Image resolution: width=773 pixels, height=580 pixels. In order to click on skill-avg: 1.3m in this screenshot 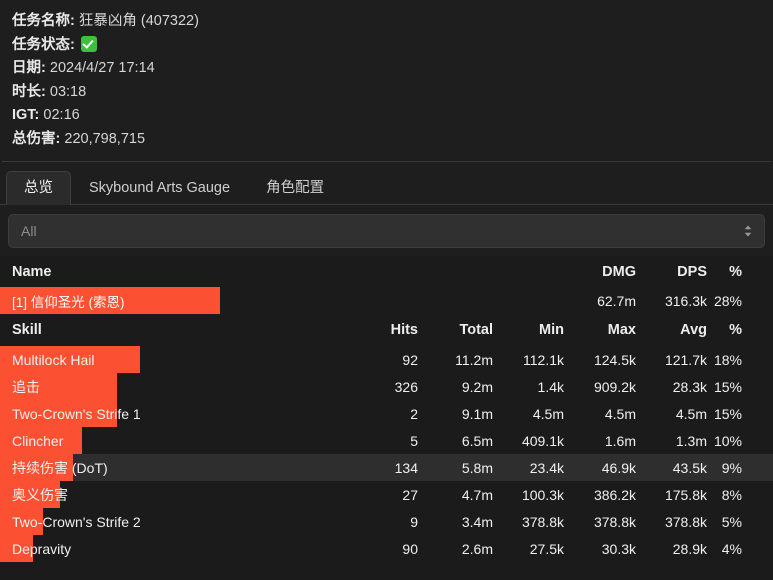, I will do `click(691, 440)`.